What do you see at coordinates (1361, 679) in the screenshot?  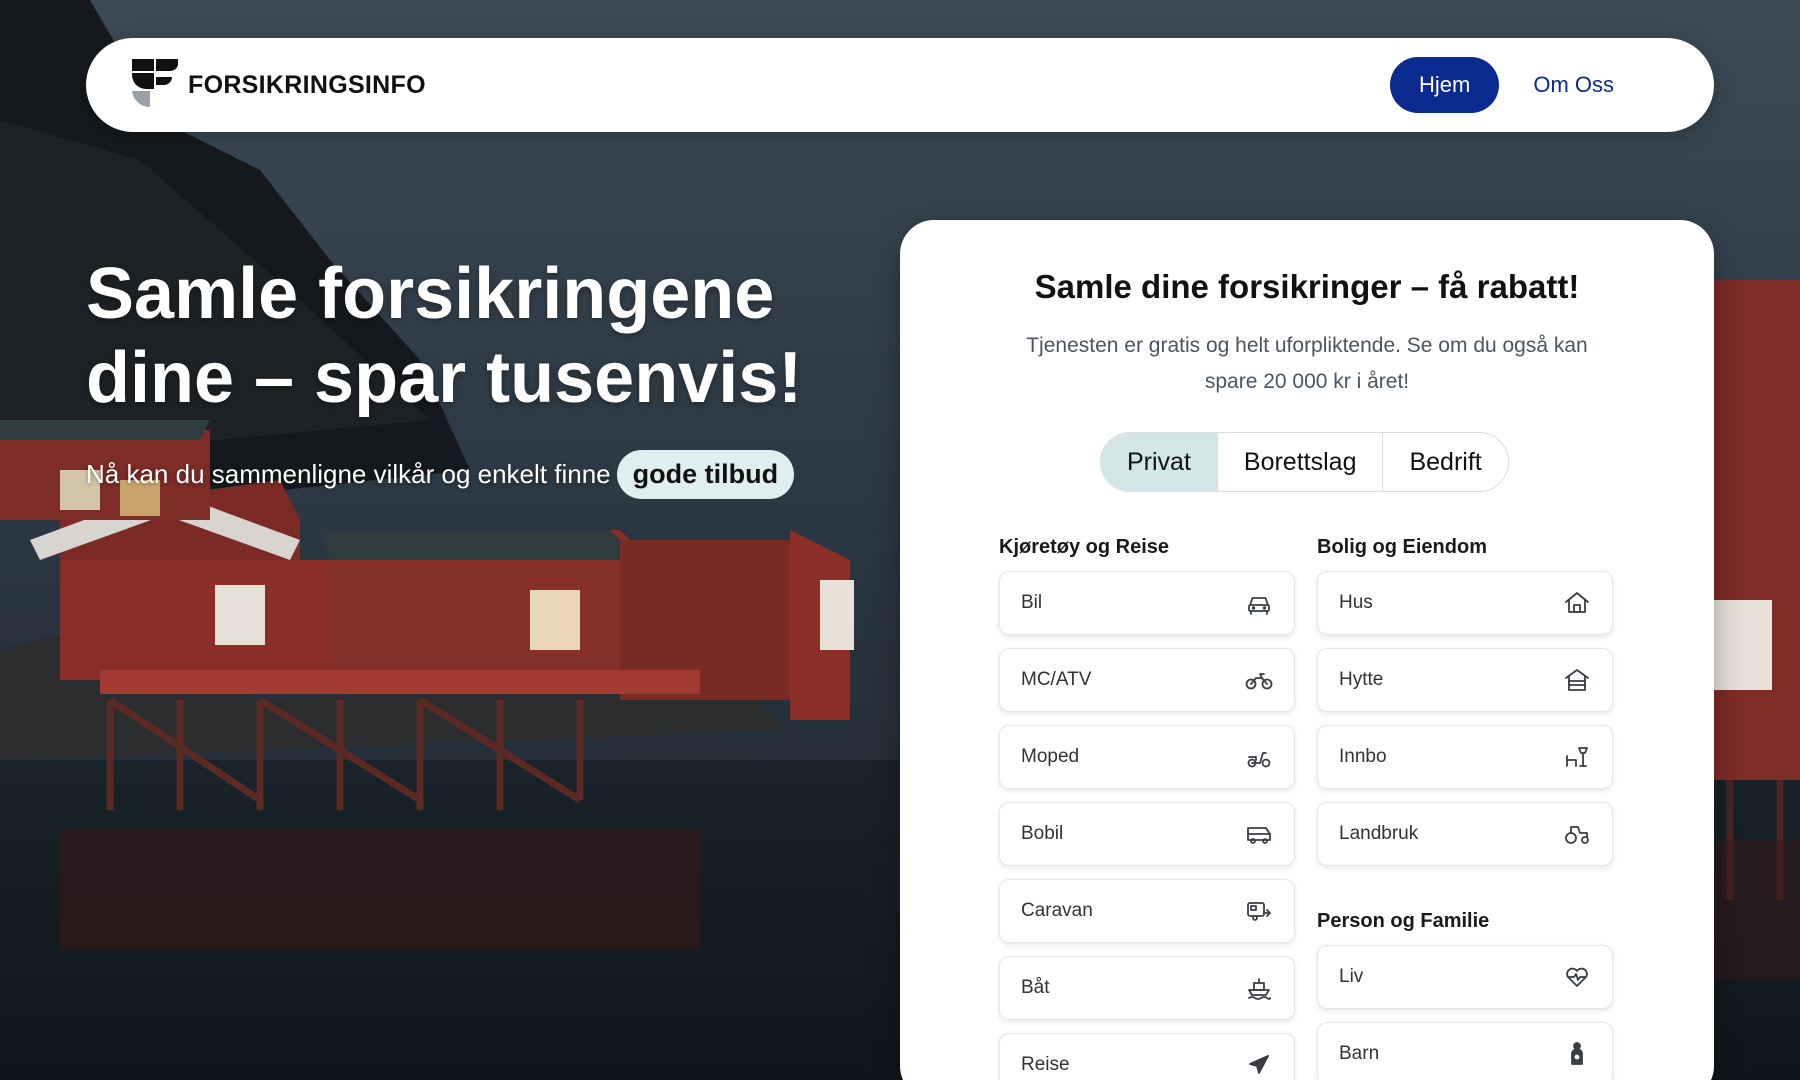 I see `option-label: Hytte` at bounding box center [1361, 679].